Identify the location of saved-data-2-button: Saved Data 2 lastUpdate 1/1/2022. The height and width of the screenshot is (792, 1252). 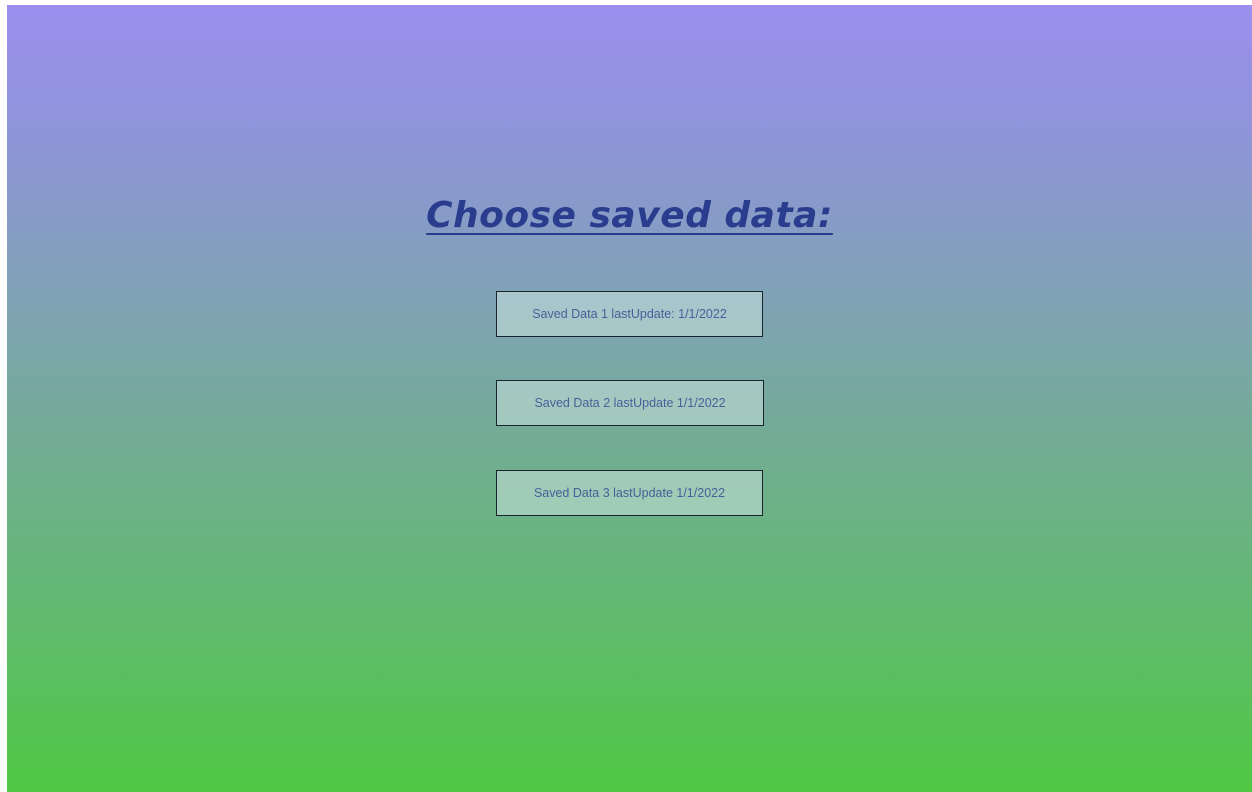
(630, 403).